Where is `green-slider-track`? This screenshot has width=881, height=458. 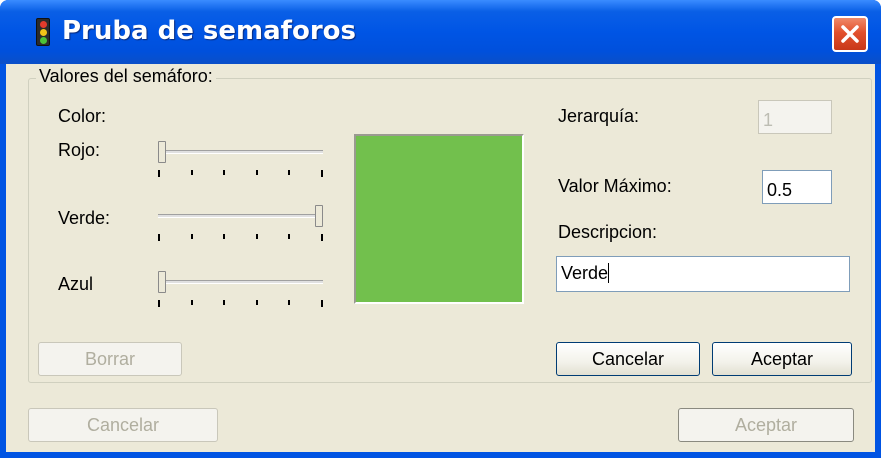
green-slider-track is located at coordinates (240, 216).